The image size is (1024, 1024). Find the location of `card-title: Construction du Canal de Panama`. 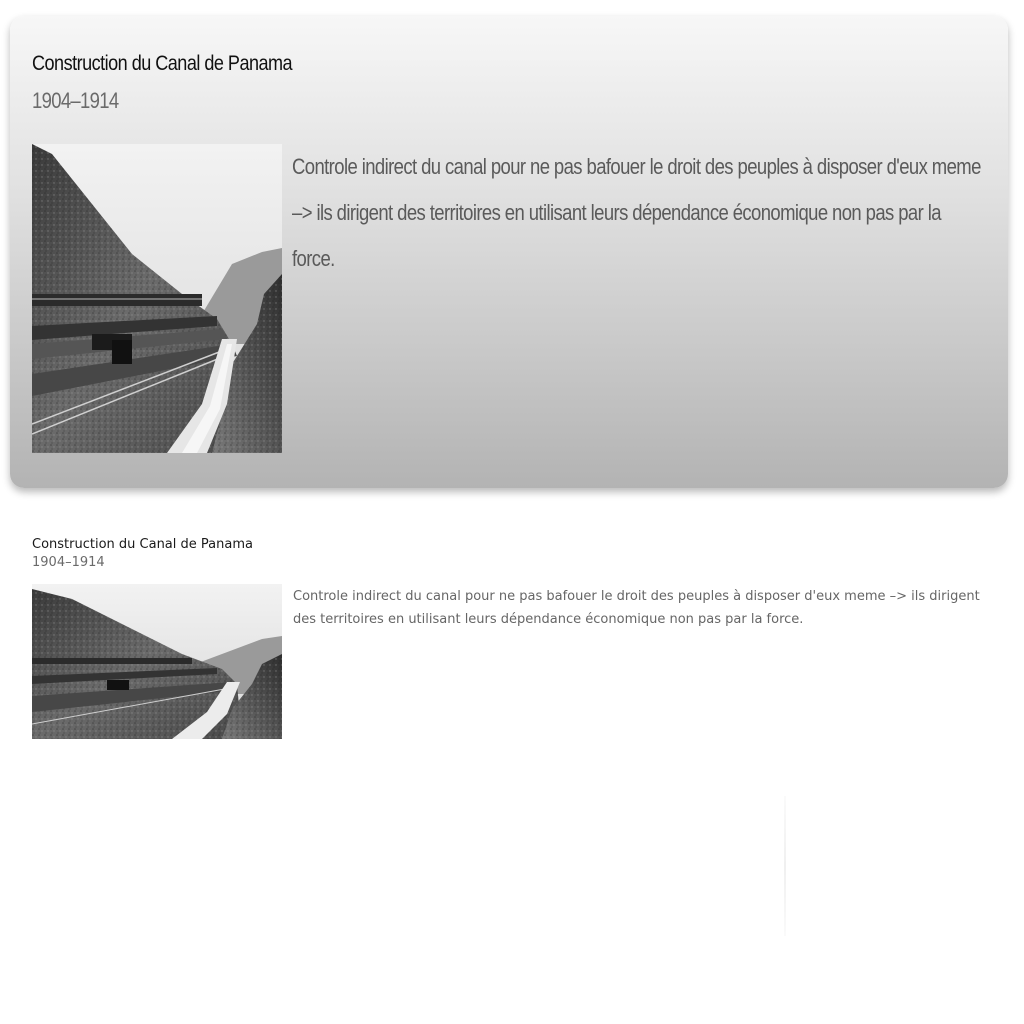

card-title: Construction du Canal de Panama is located at coordinates (162, 63).